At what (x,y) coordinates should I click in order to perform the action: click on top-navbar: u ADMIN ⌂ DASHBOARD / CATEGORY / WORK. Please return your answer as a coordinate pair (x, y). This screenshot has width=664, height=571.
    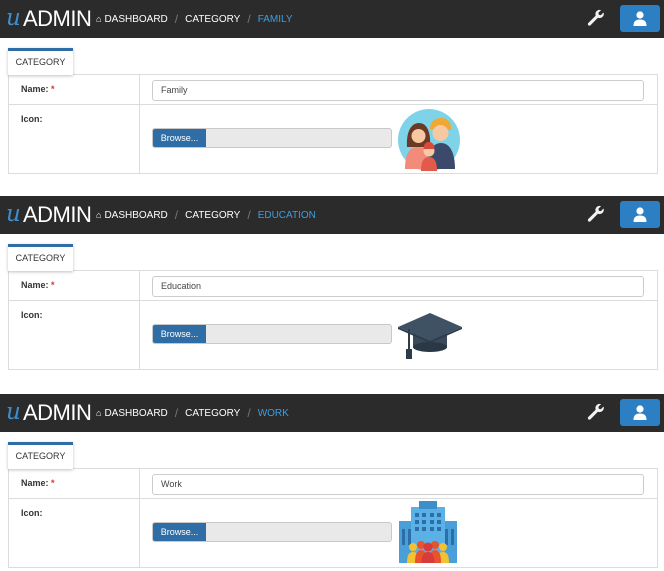
    Looking at the image, I should click on (332, 413).